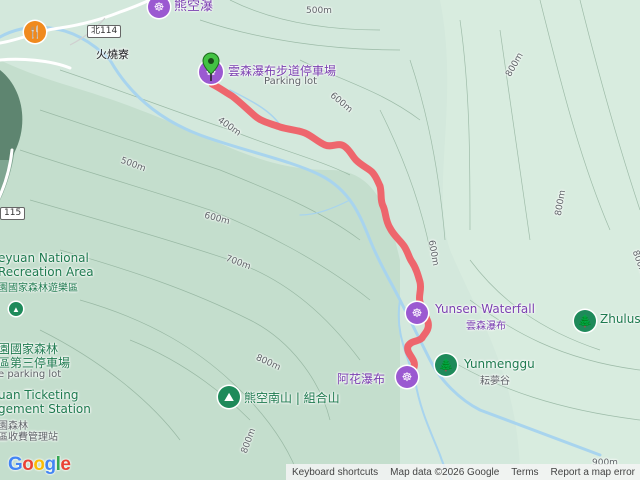 The height and width of the screenshot is (480, 640). Describe the element at coordinates (620, 319) in the screenshot. I see `zhulu-label: Zhulus` at that location.